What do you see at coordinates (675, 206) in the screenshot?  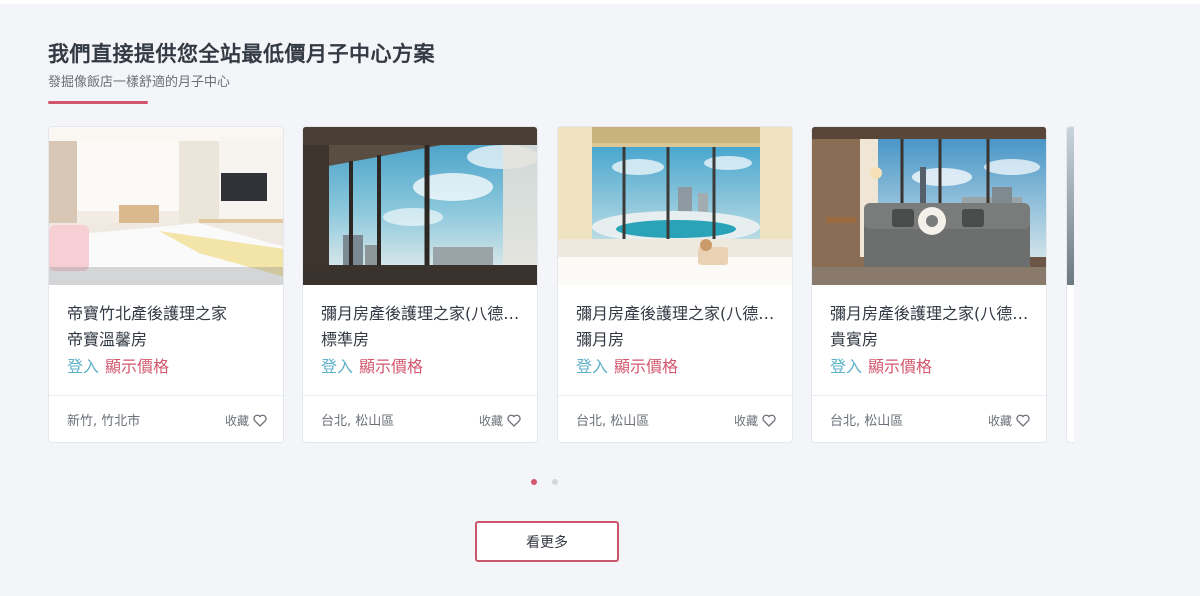 I see `stadium-view-photo` at bounding box center [675, 206].